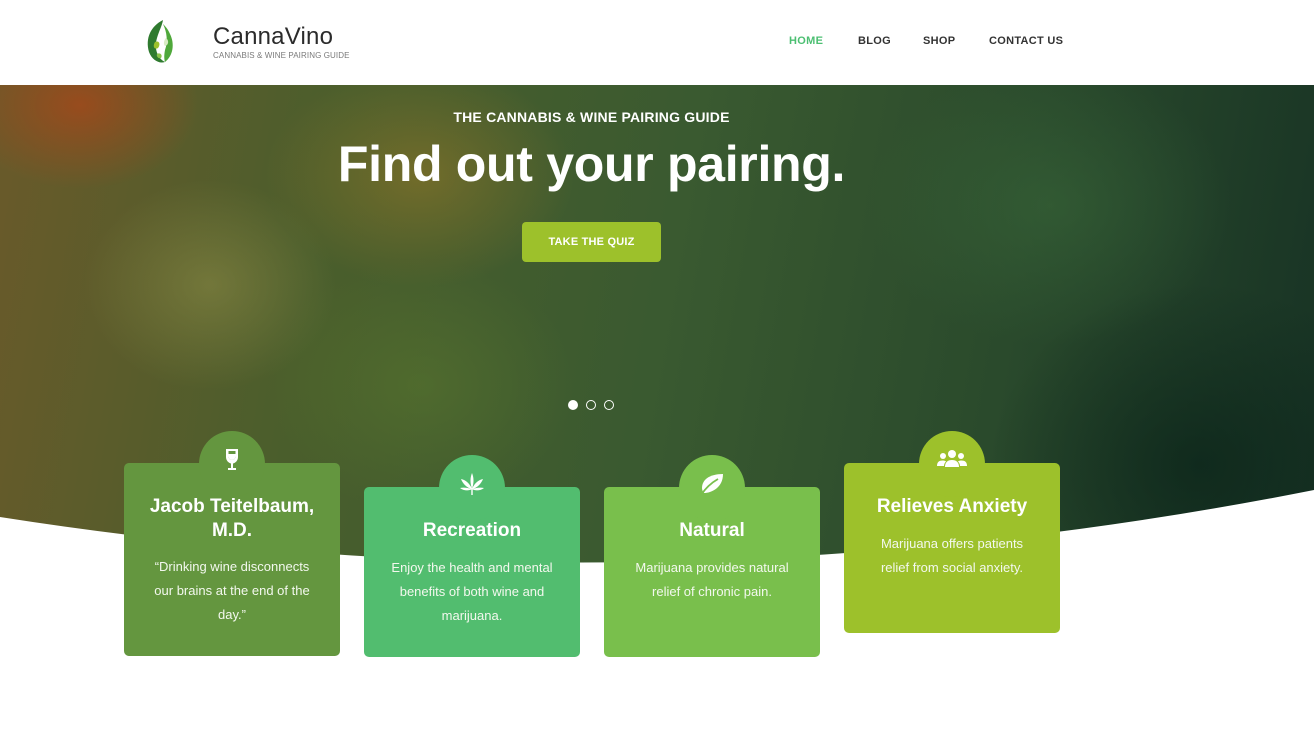  I want to click on nav-contact-us: CONTACT US, so click(1026, 41).